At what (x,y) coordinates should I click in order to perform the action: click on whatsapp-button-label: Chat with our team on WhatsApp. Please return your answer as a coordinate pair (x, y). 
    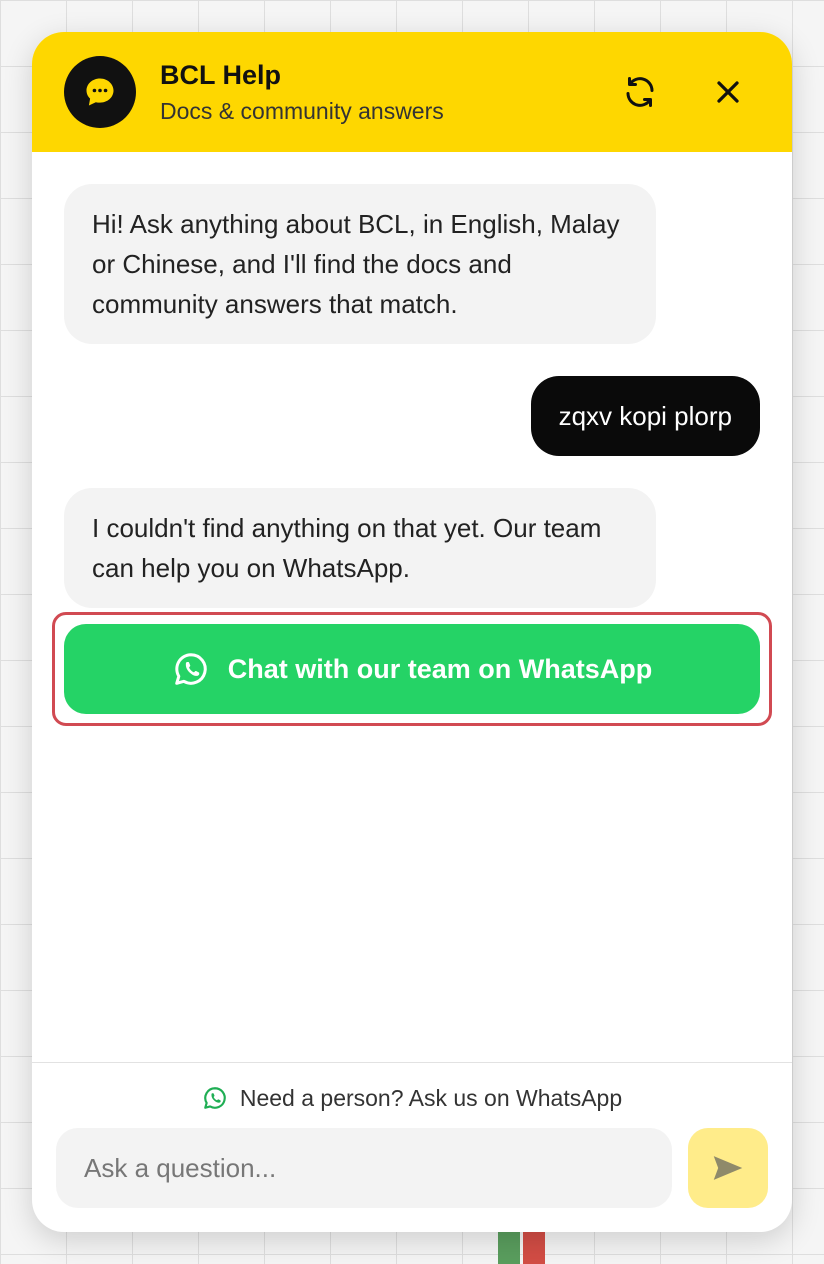
    Looking at the image, I should click on (440, 668).